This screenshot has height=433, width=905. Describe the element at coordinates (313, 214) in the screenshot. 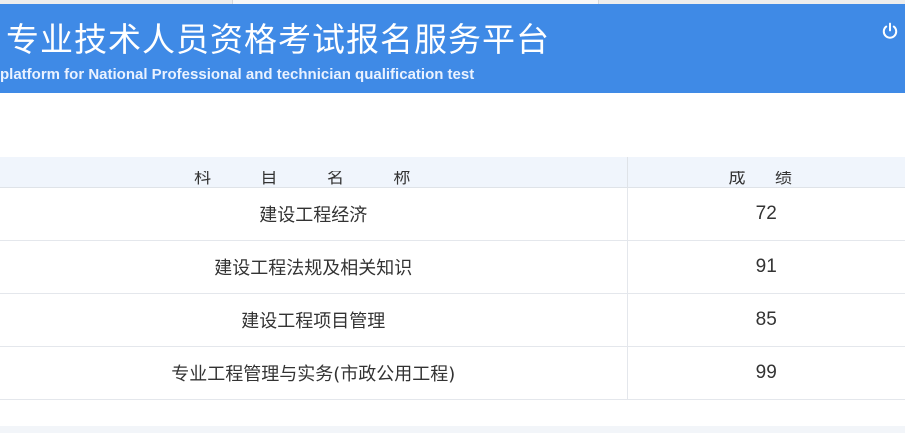

I see `subject-cell: 建设工程经济` at that location.